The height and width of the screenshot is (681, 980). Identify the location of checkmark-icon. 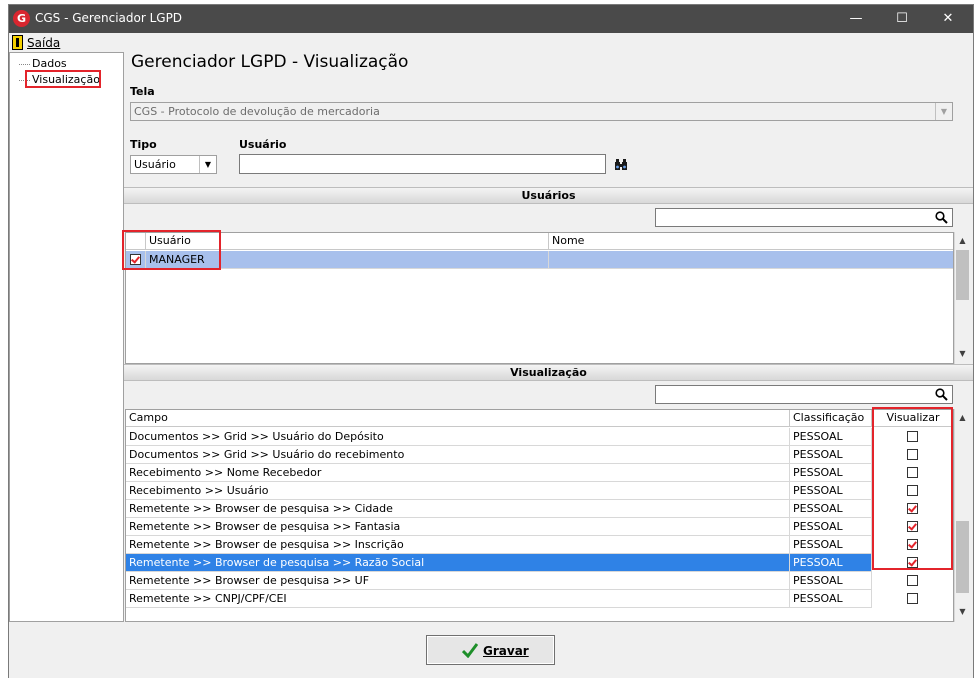
(470, 650).